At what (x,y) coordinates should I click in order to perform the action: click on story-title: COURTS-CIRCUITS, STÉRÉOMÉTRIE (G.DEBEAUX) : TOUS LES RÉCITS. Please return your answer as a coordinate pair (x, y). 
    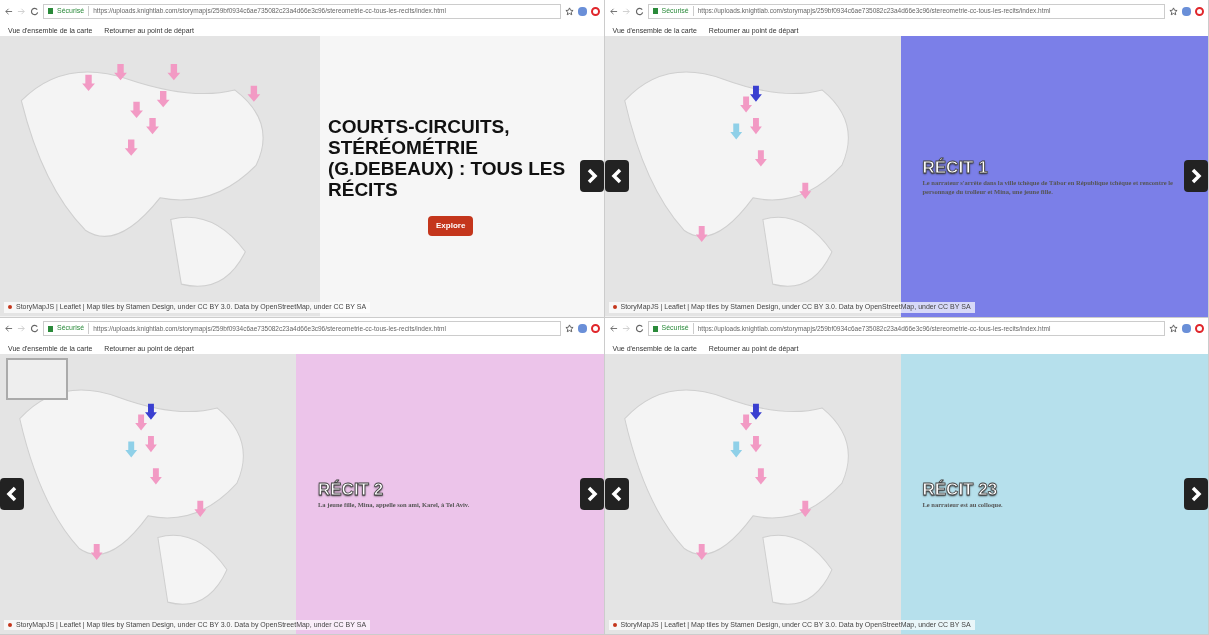
    Looking at the image, I should click on (447, 158).